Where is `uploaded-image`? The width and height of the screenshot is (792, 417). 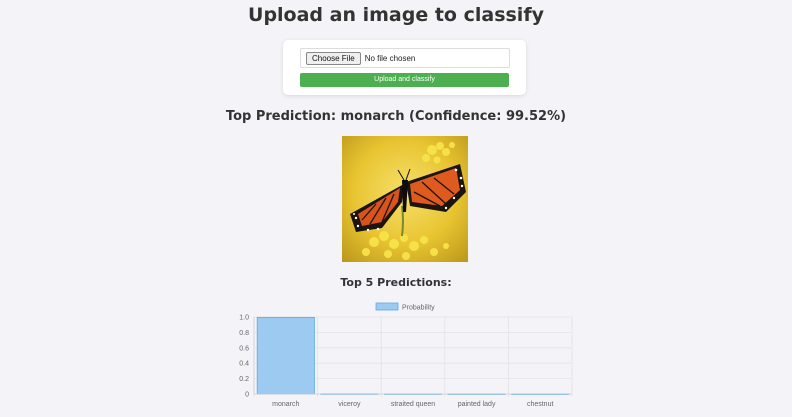 uploaded-image is located at coordinates (405, 199).